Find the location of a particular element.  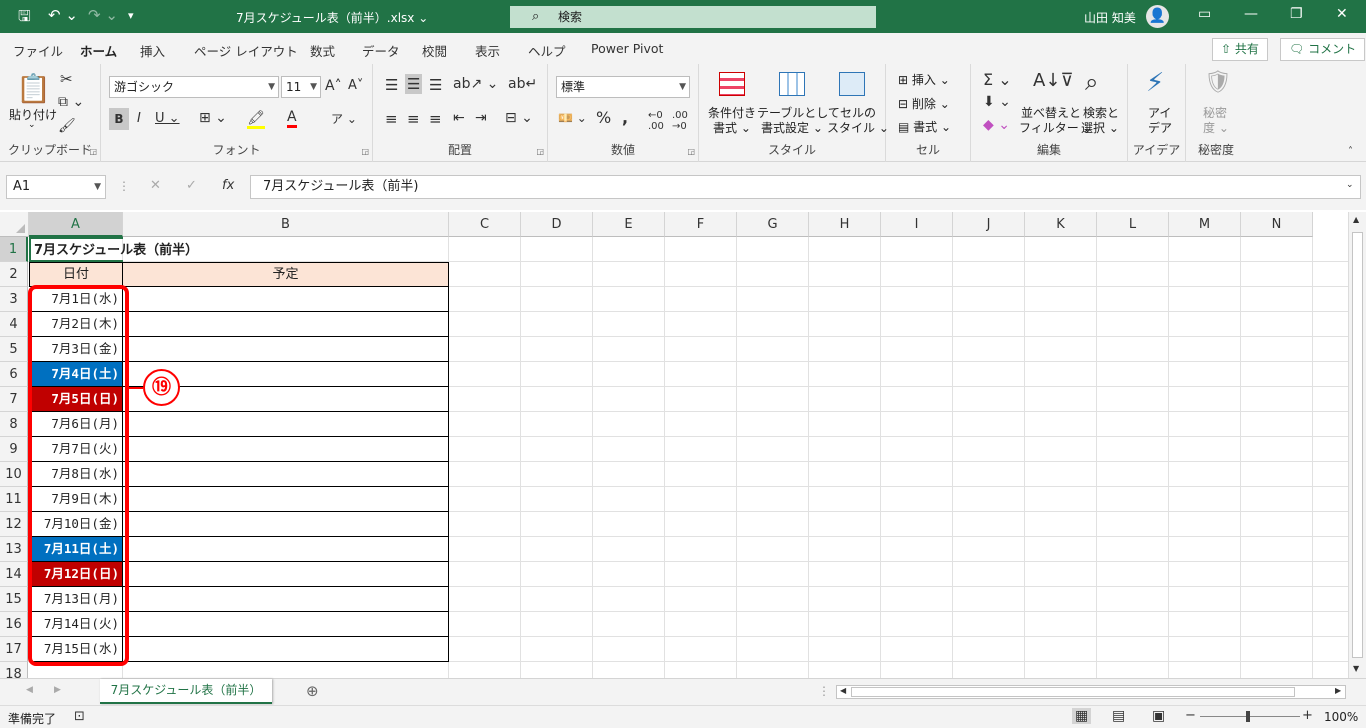

align-bottom-icon: ☰ is located at coordinates (435, 85).